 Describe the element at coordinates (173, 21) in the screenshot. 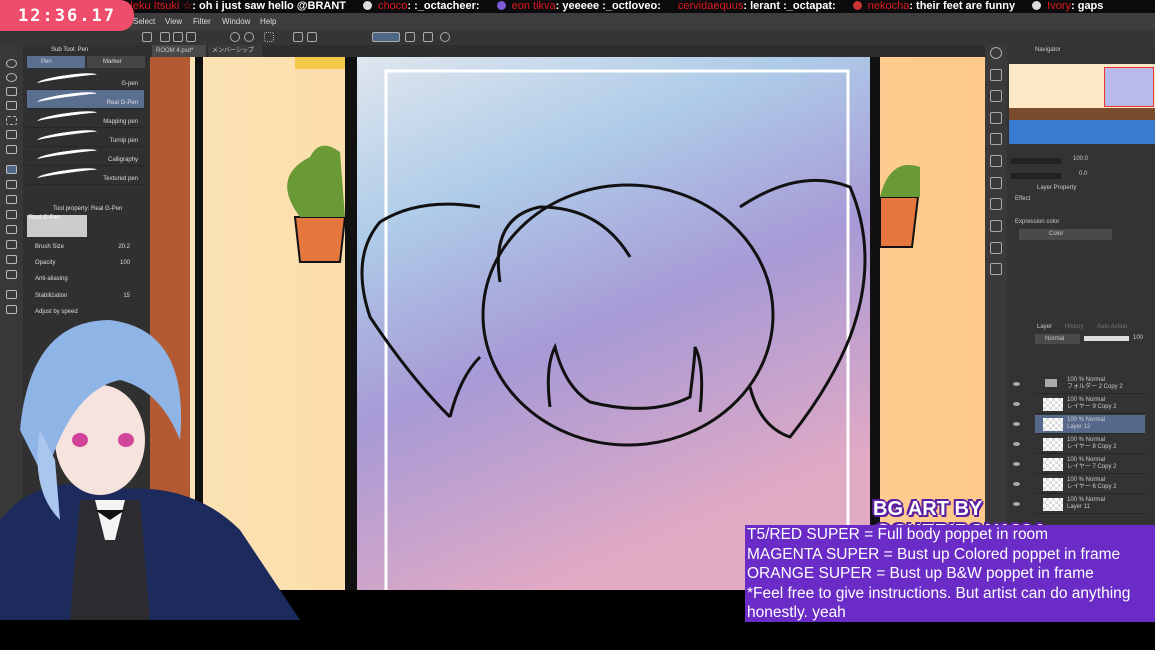

I see `menu-view: View` at that location.